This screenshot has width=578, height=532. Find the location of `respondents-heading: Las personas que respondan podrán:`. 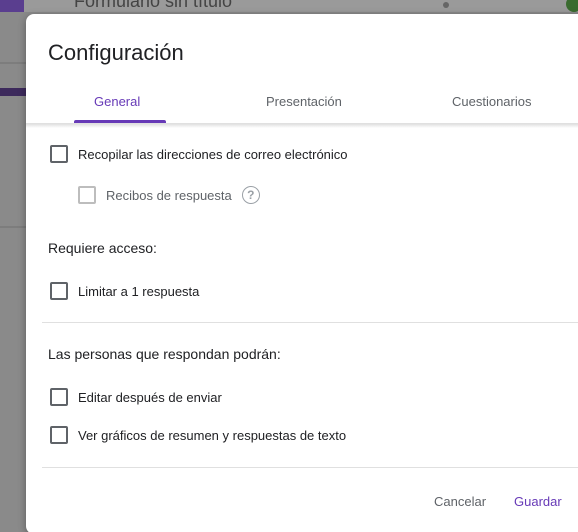

respondents-heading: Las personas que respondan podrán: is located at coordinates (164, 354).